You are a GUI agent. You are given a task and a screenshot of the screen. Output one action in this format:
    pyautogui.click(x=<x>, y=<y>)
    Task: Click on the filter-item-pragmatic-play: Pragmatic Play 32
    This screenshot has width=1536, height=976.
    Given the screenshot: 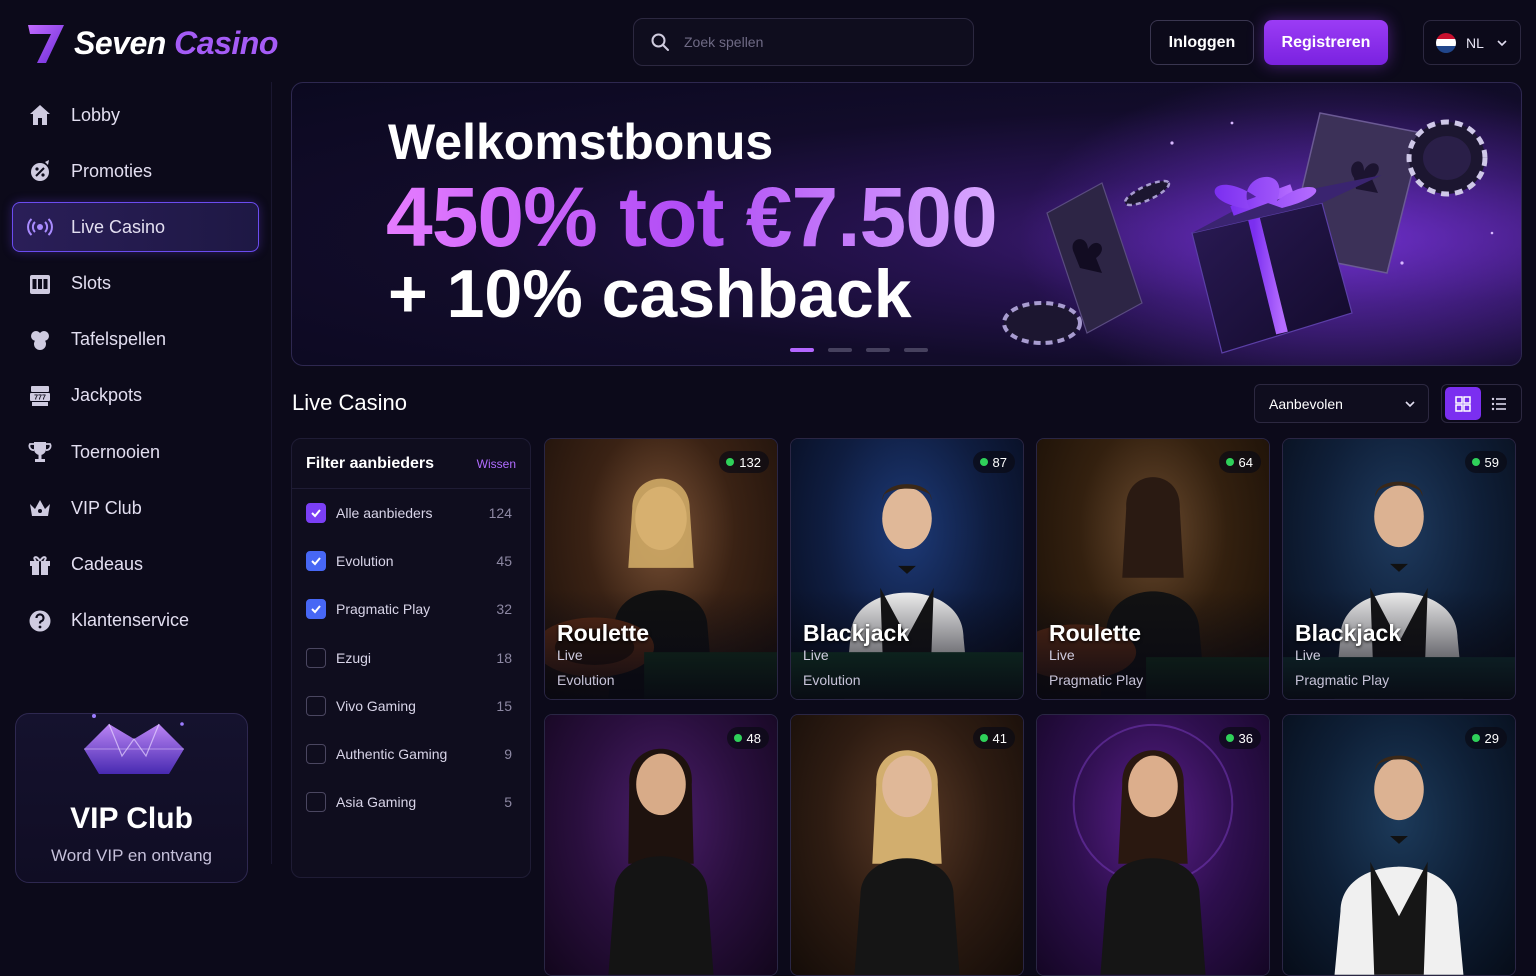 What is the action you would take?
    pyautogui.click(x=411, y=609)
    